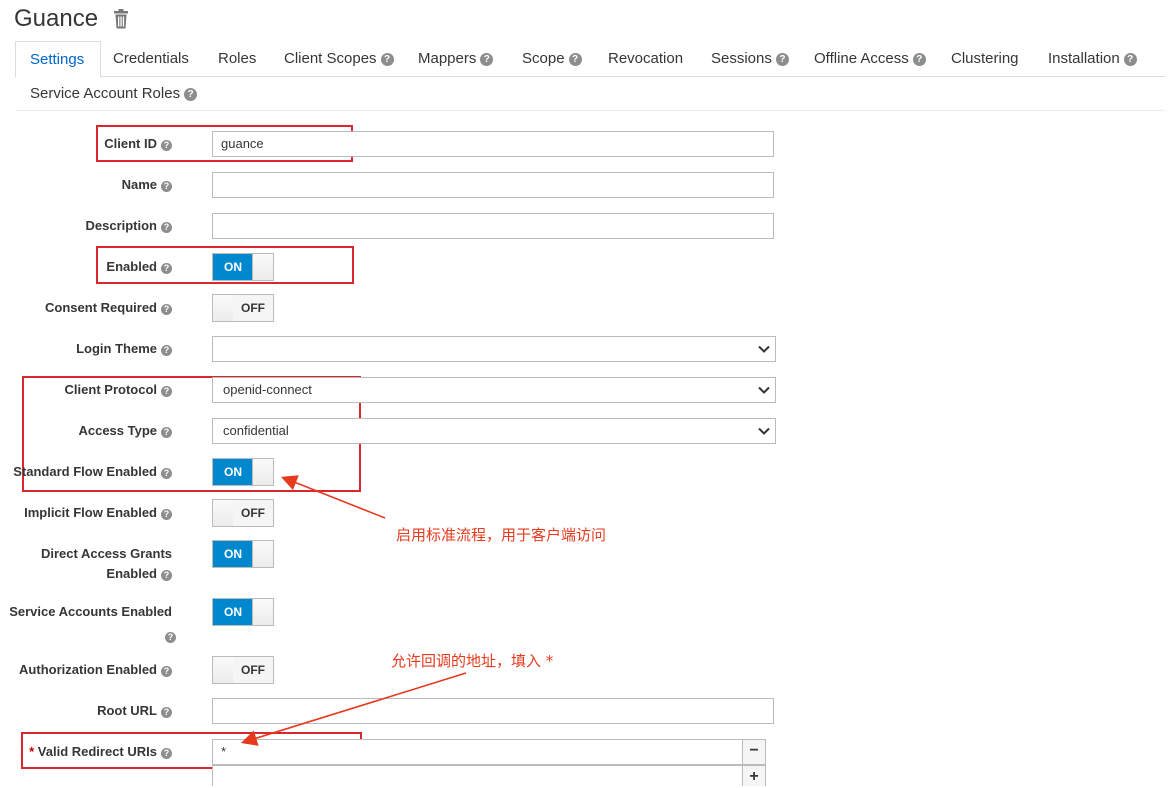 This screenshot has width=1172, height=788. Describe the element at coordinates (501, 535) in the screenshot. I see `annotation-standard-flow: 启用标准流程，用于客户端访问` at that location.